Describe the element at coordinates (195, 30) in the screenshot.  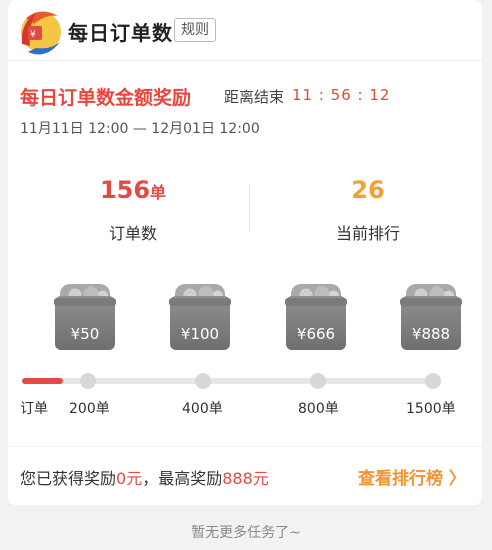
I see `rules-button: 规则` at that location.